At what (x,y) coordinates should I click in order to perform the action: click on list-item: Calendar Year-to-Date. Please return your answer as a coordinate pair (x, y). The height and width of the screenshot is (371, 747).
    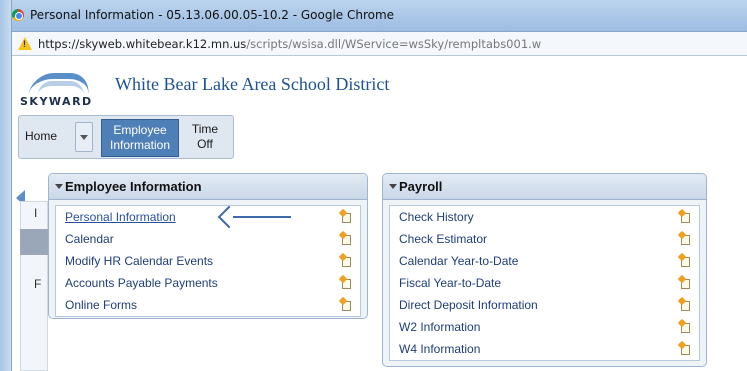
    Looking at the image, I should click on (544, 261).